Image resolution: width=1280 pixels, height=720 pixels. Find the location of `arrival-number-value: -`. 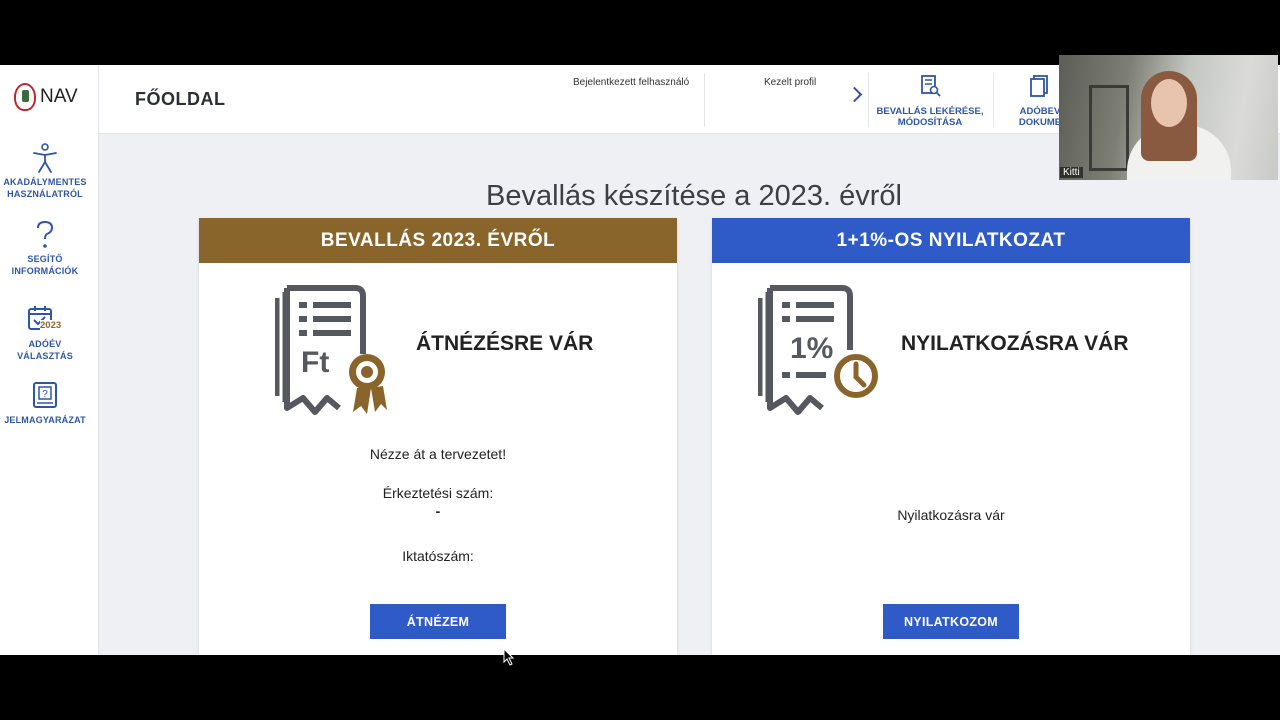

arrival-number-value: - is located at coordinates (438, 511).